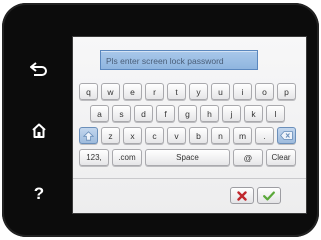 This screenshot has height=240, width=321. I want to click on help-button: ?, so click(39, 194).